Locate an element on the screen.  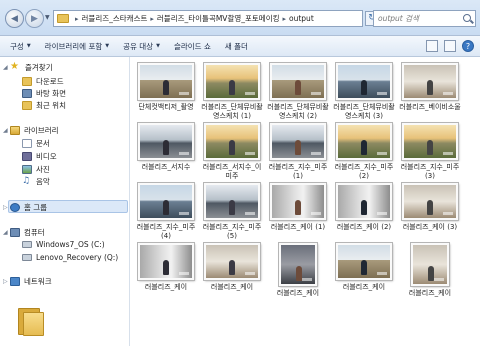
file-item: 러블리즈_베이비소울 is located at coordinates (430, 87).